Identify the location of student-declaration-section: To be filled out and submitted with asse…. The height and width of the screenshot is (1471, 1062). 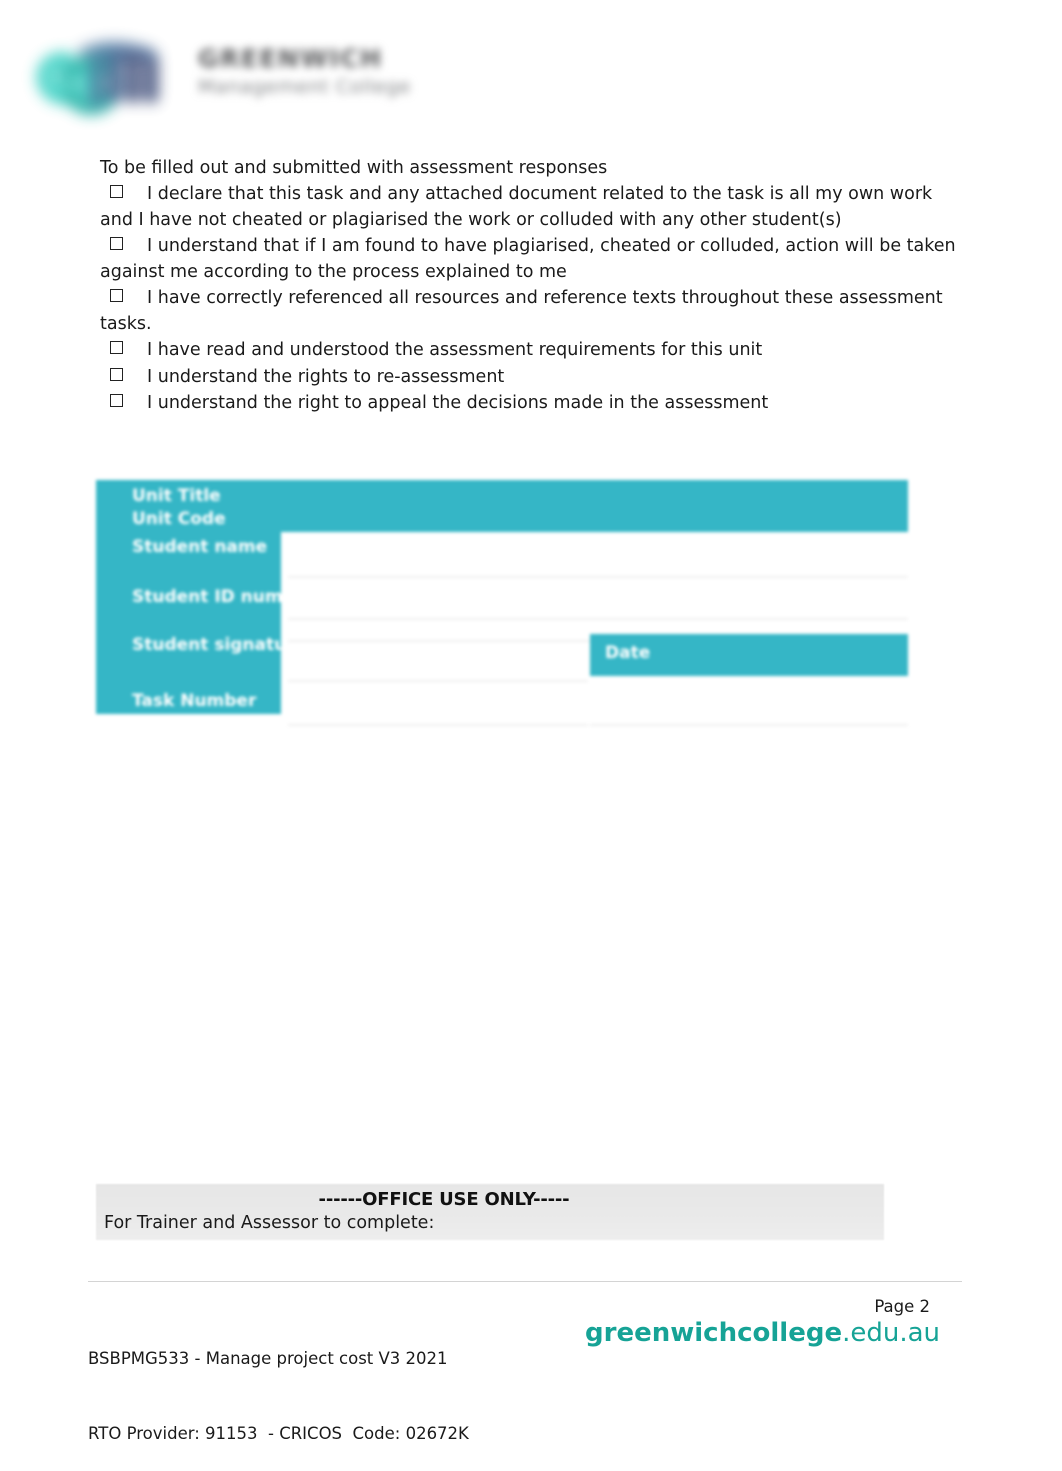
(534, 286).